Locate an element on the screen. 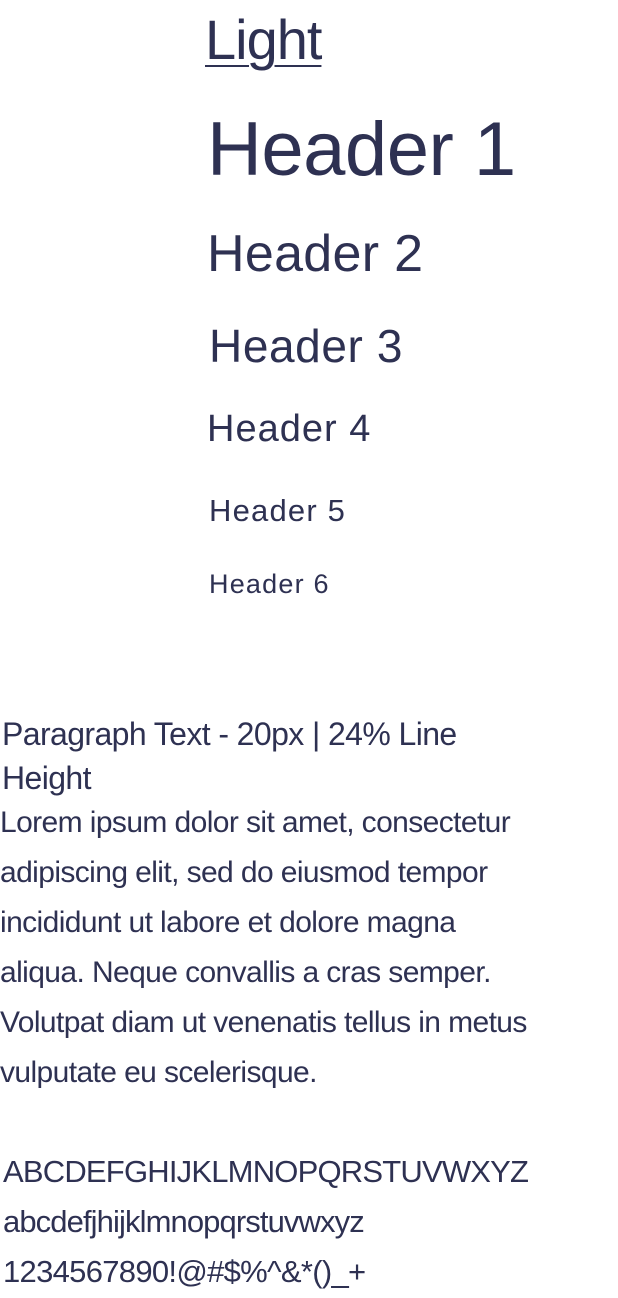 The width and height of the screenshot is (618, 1298). header-4-sample: Header 4 is located at coordinates (289, 429).